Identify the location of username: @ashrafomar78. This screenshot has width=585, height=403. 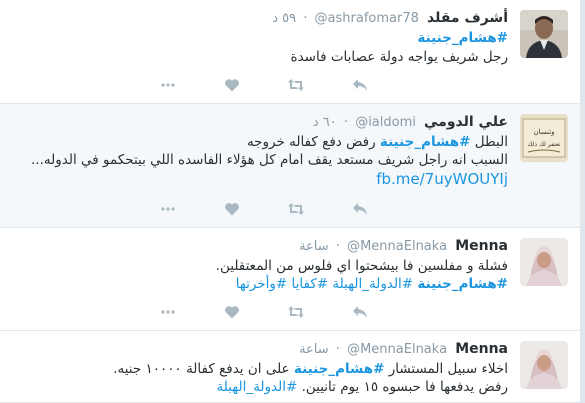
(367, 18).